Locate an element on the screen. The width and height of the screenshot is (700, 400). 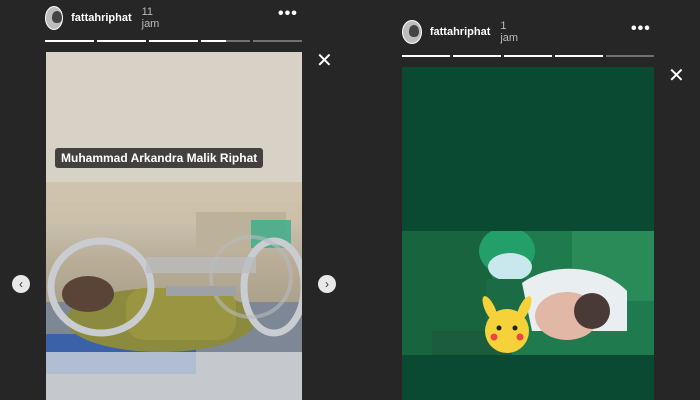
story-header: fattahriphat 1 jam is located at coordinates (462, 32).